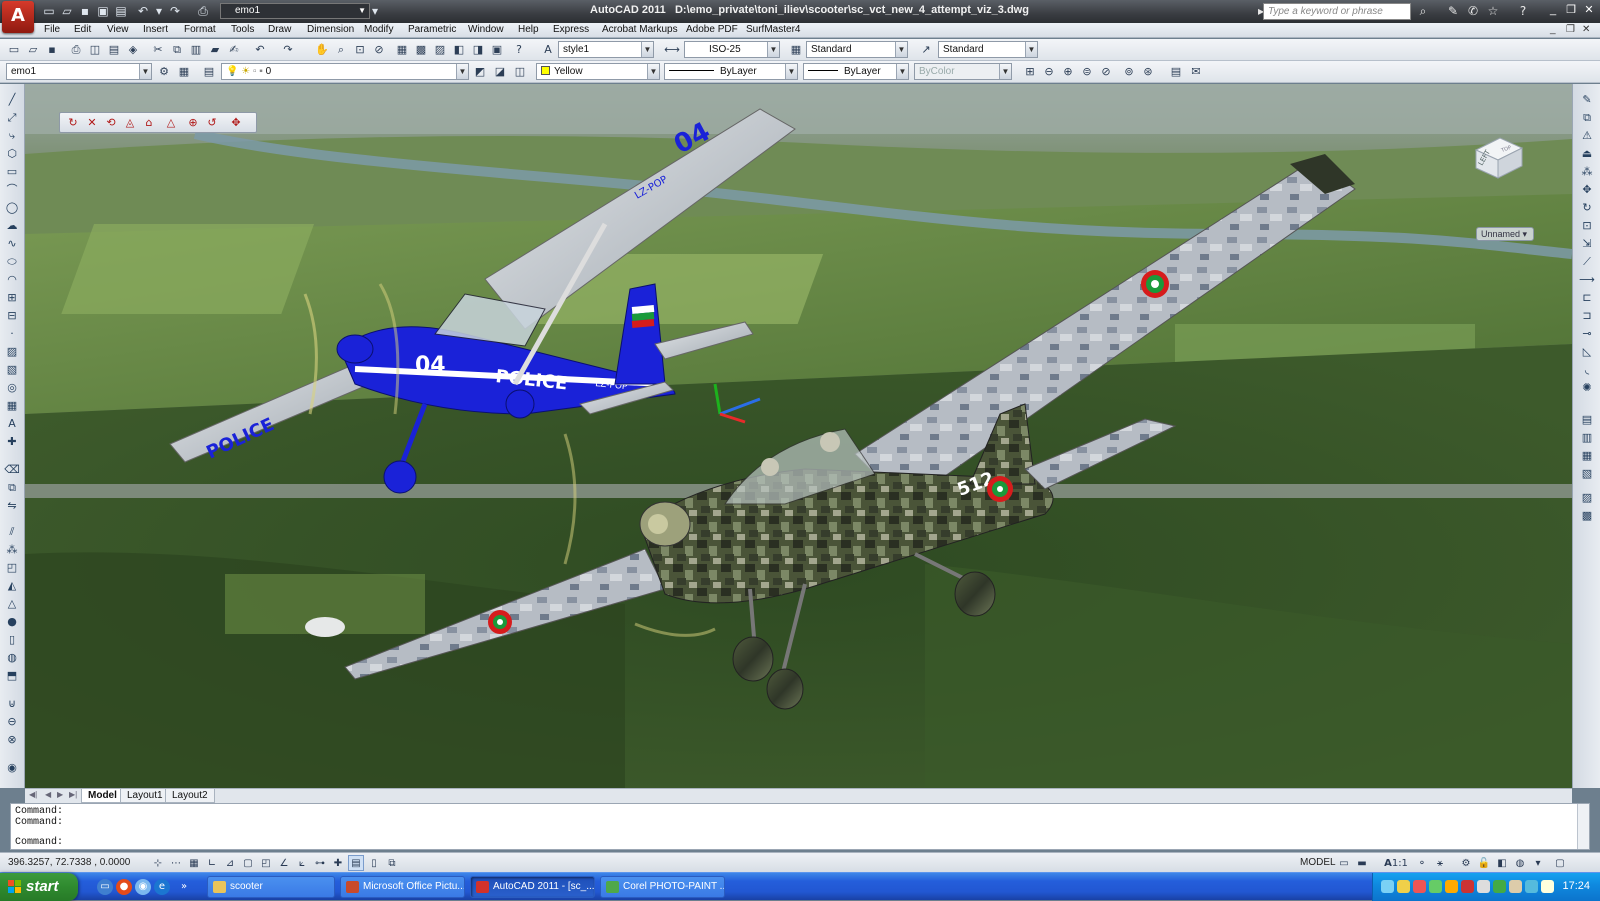 This screenshot has height=901, width=1600. What do you see at coordinates (480, 72) in the screenshot?
I see `make-layer-current-icon: ◩` at bounding box center [480, 72].